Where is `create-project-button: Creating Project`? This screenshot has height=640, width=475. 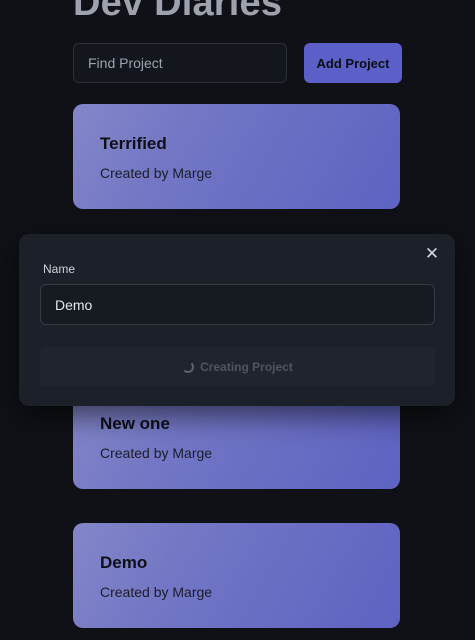 create-project-button: Creating Project is located at coordinates (237, 366).